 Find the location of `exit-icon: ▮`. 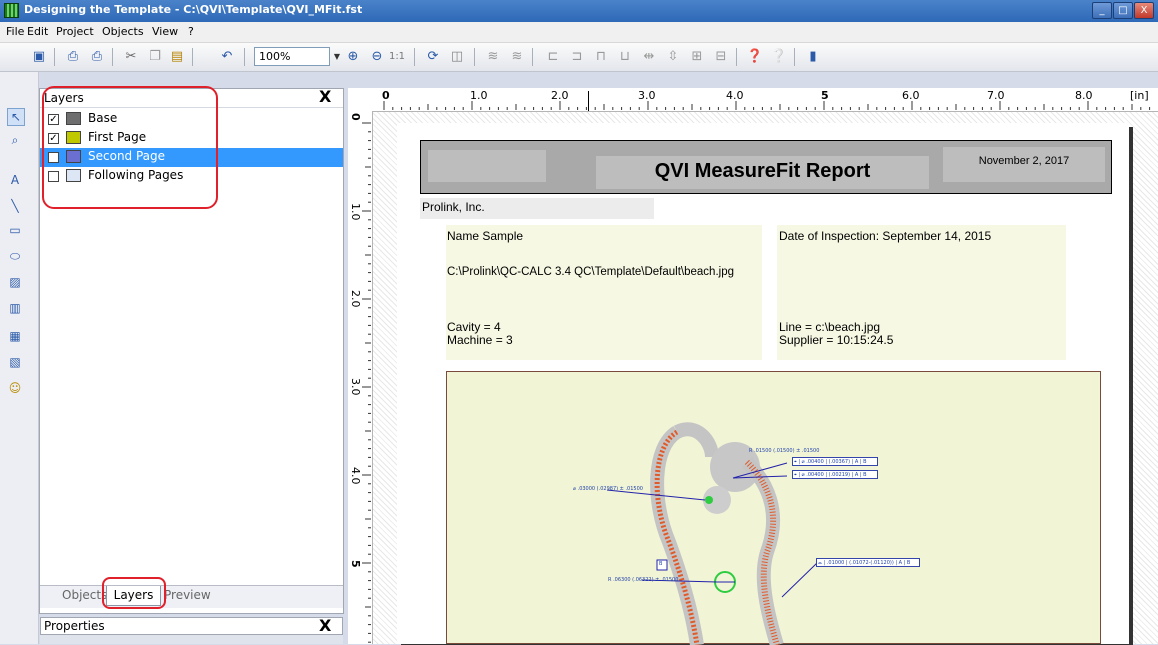

exit-icon: ▮ is located at coordinates (813, 57).